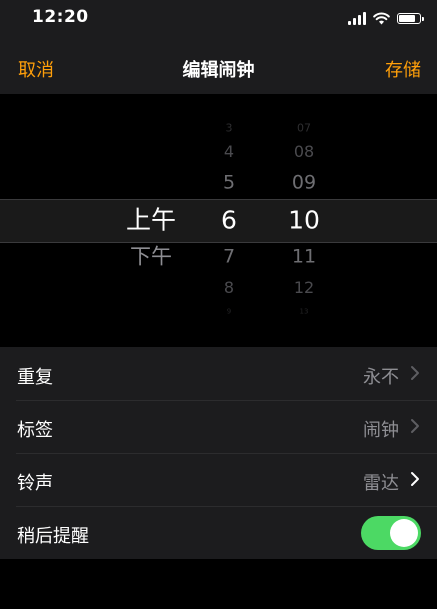 The image size is (437, 609). Describe the element at coordinates (357, 18) in the screenshot. I see `cellular-signal-icon` at that location.